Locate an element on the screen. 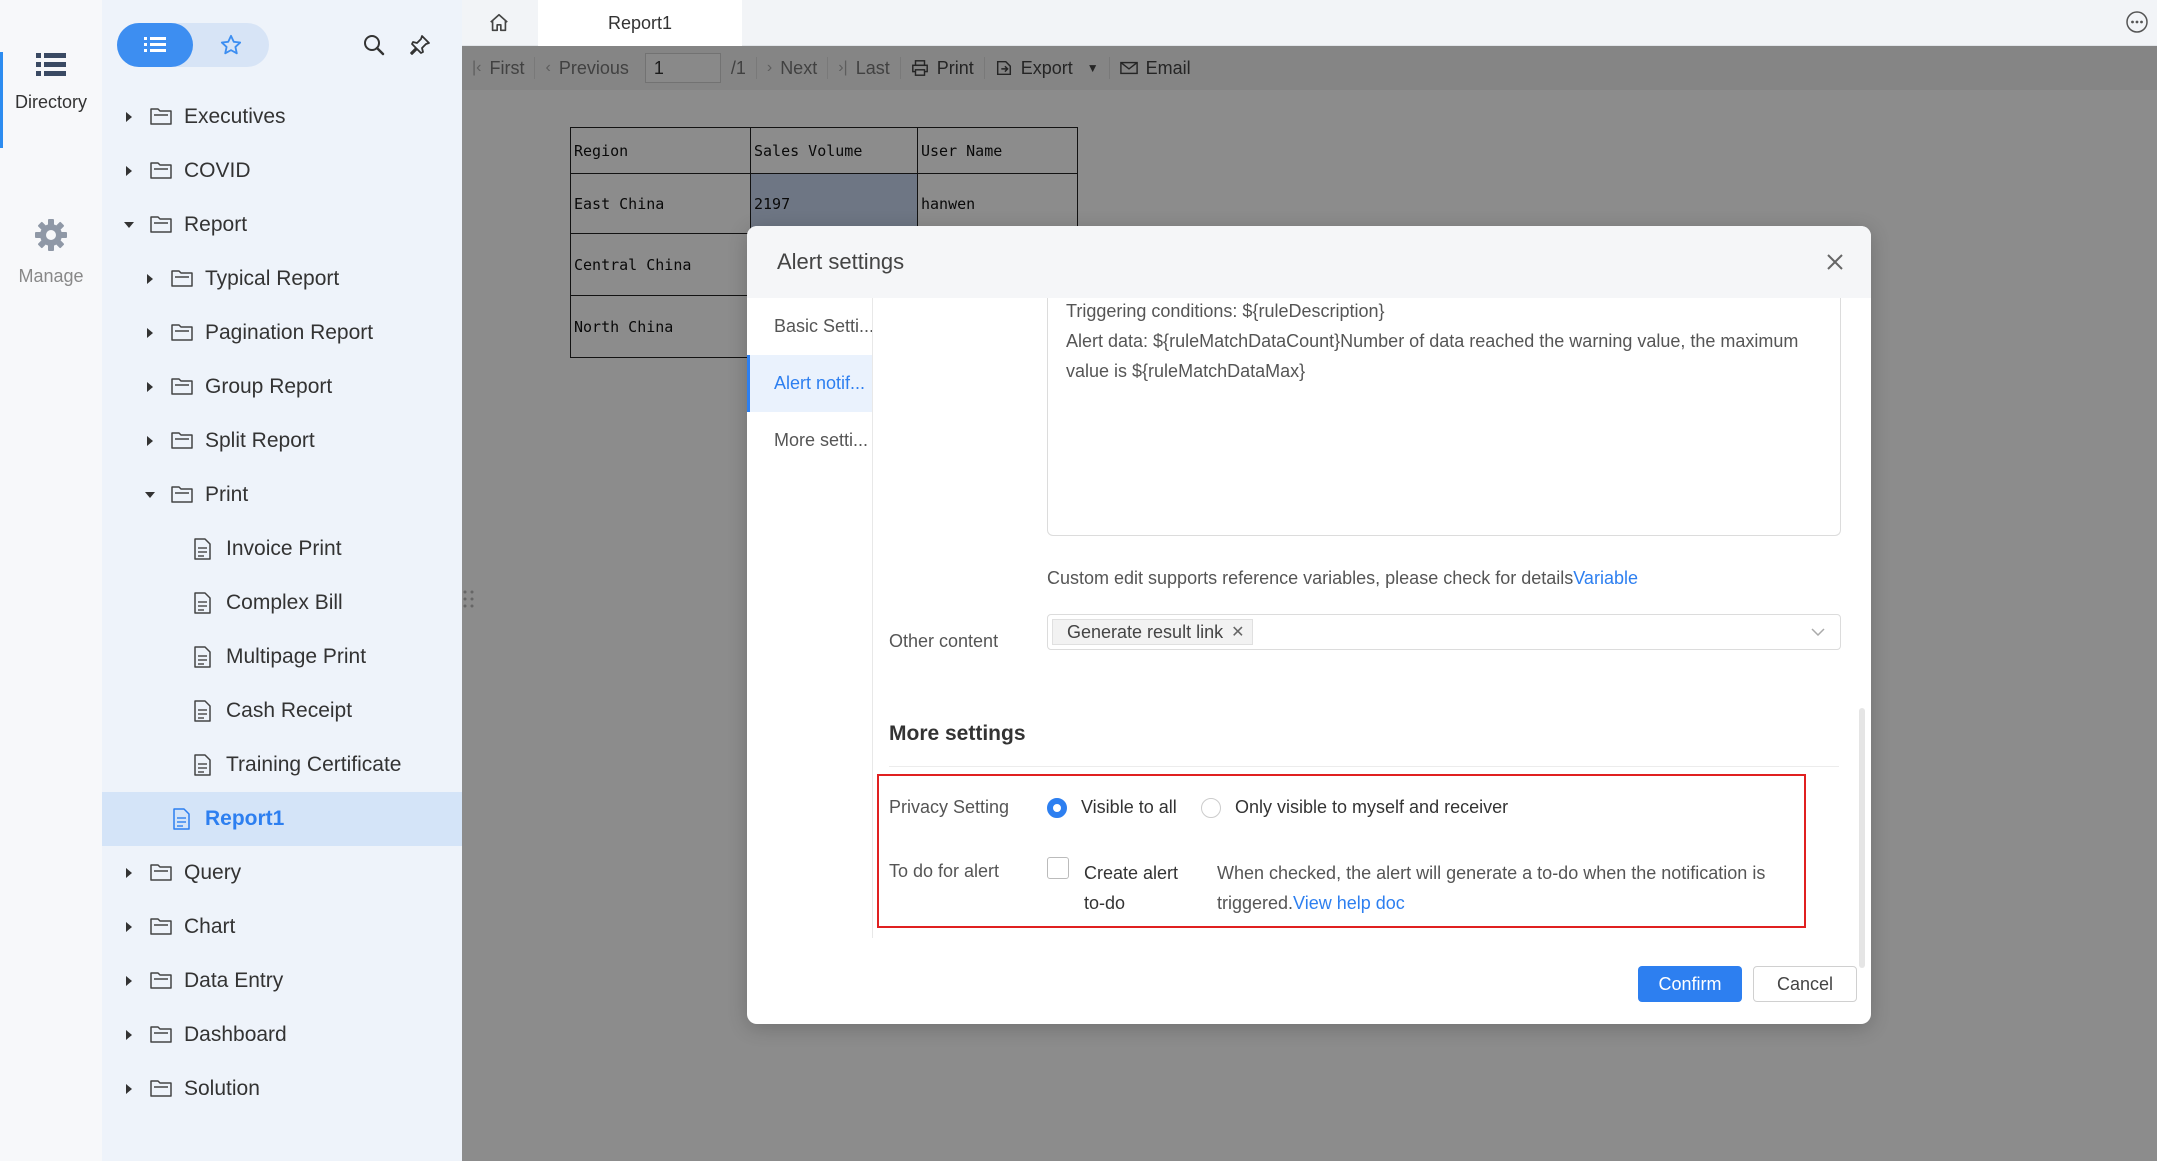 This screenshot has width=2157, height=1161. pin-icon is located at coordinates (420, 45).